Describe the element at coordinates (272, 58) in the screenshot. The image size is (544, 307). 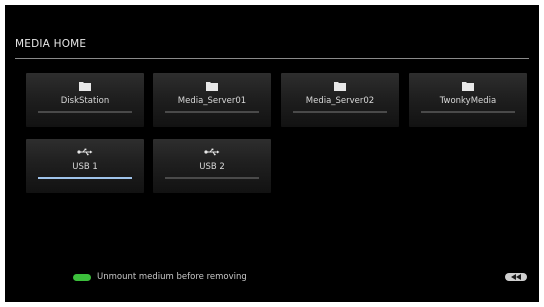
I see `title-divider` at that location.